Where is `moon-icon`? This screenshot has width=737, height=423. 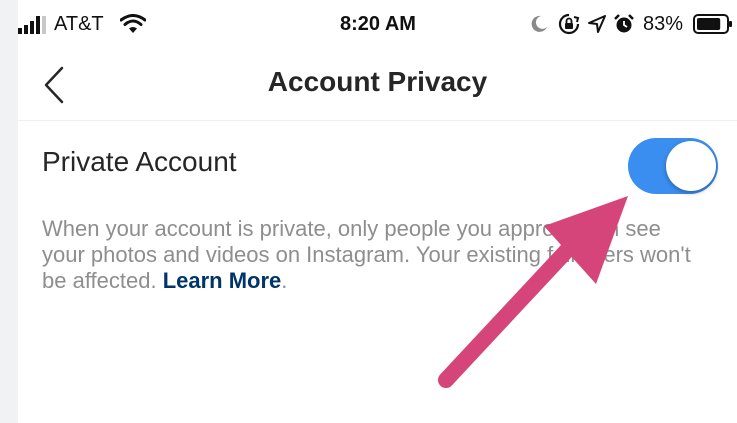
moon-icon is located at coordinates (539, 23).